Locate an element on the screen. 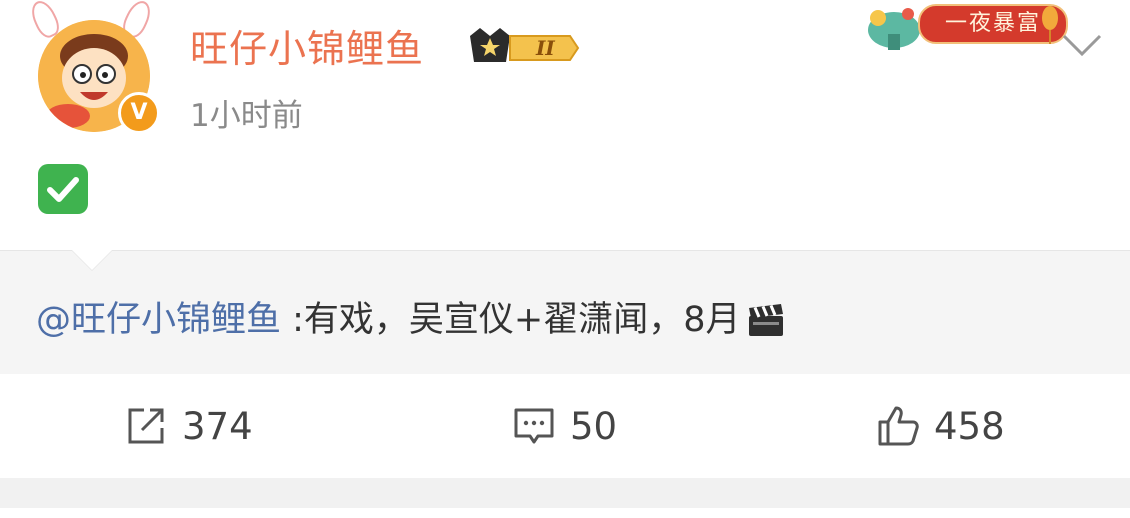  username: 旺仔小锦鲤鱼 is located at coordinates (307, 45).